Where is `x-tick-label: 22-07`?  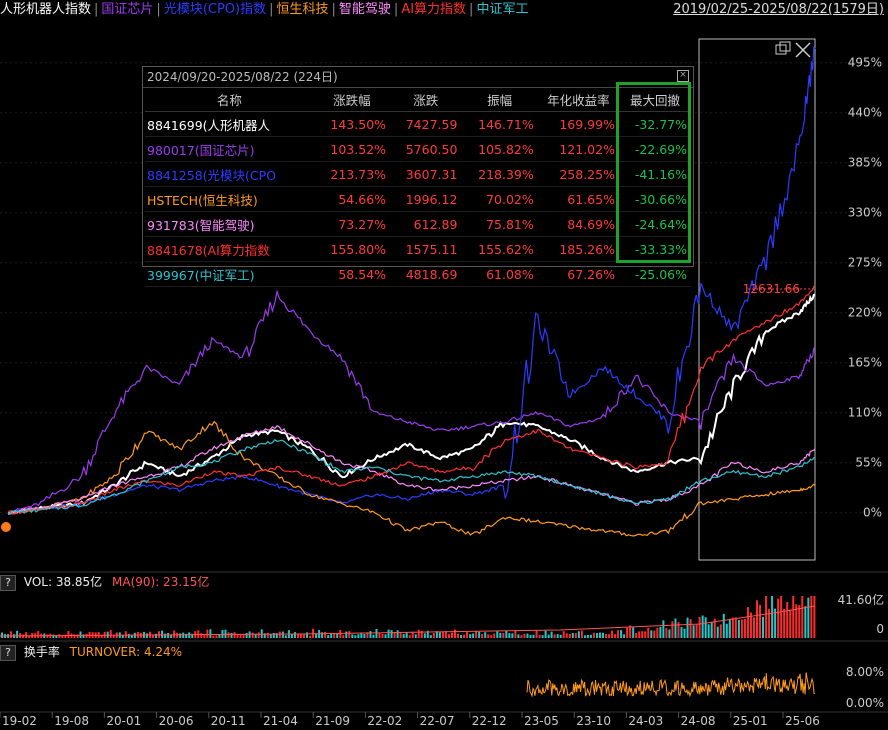
x-tick-label: 22-07 is located at coordinates (437, 721).